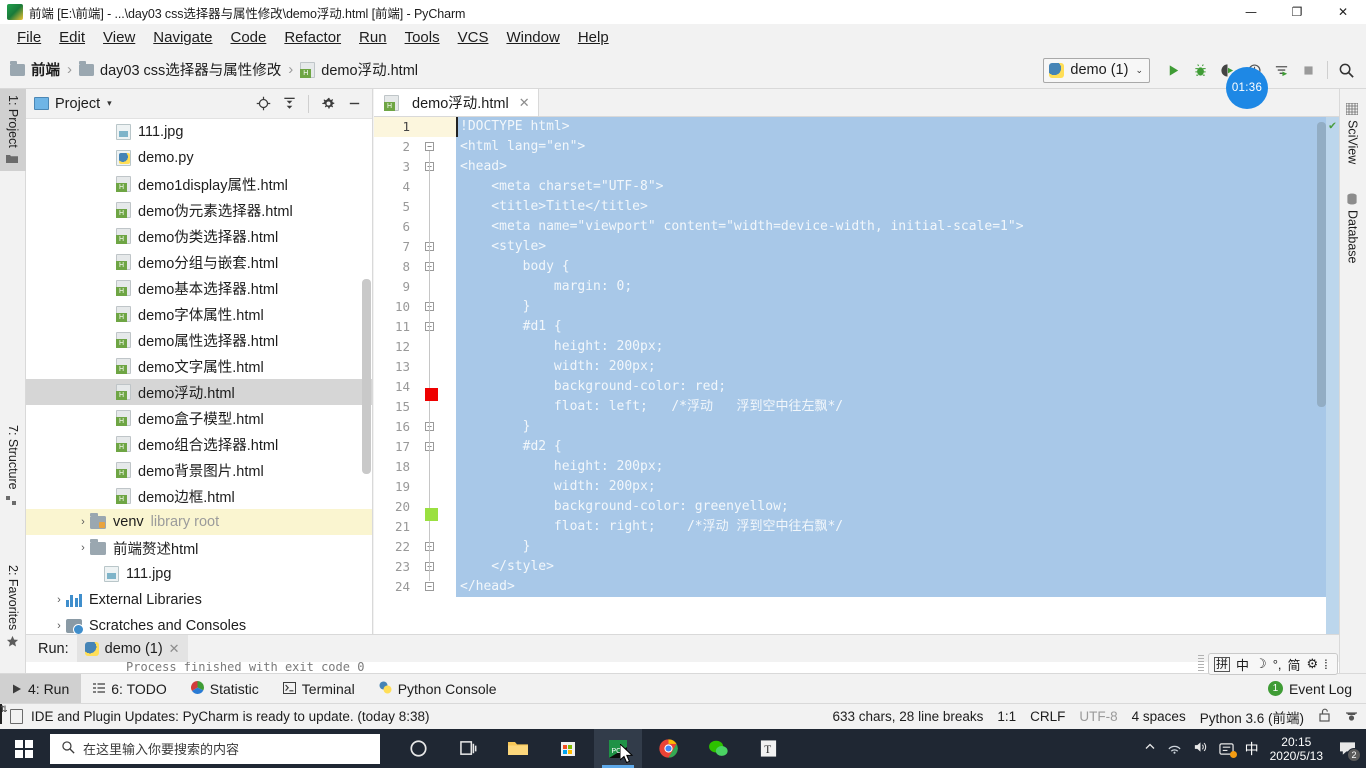  What do you see at coordinates (1316, 689) in the screenshot?
I see `event-log-button: 1 Event Log` at bounding box center [1316, 689].